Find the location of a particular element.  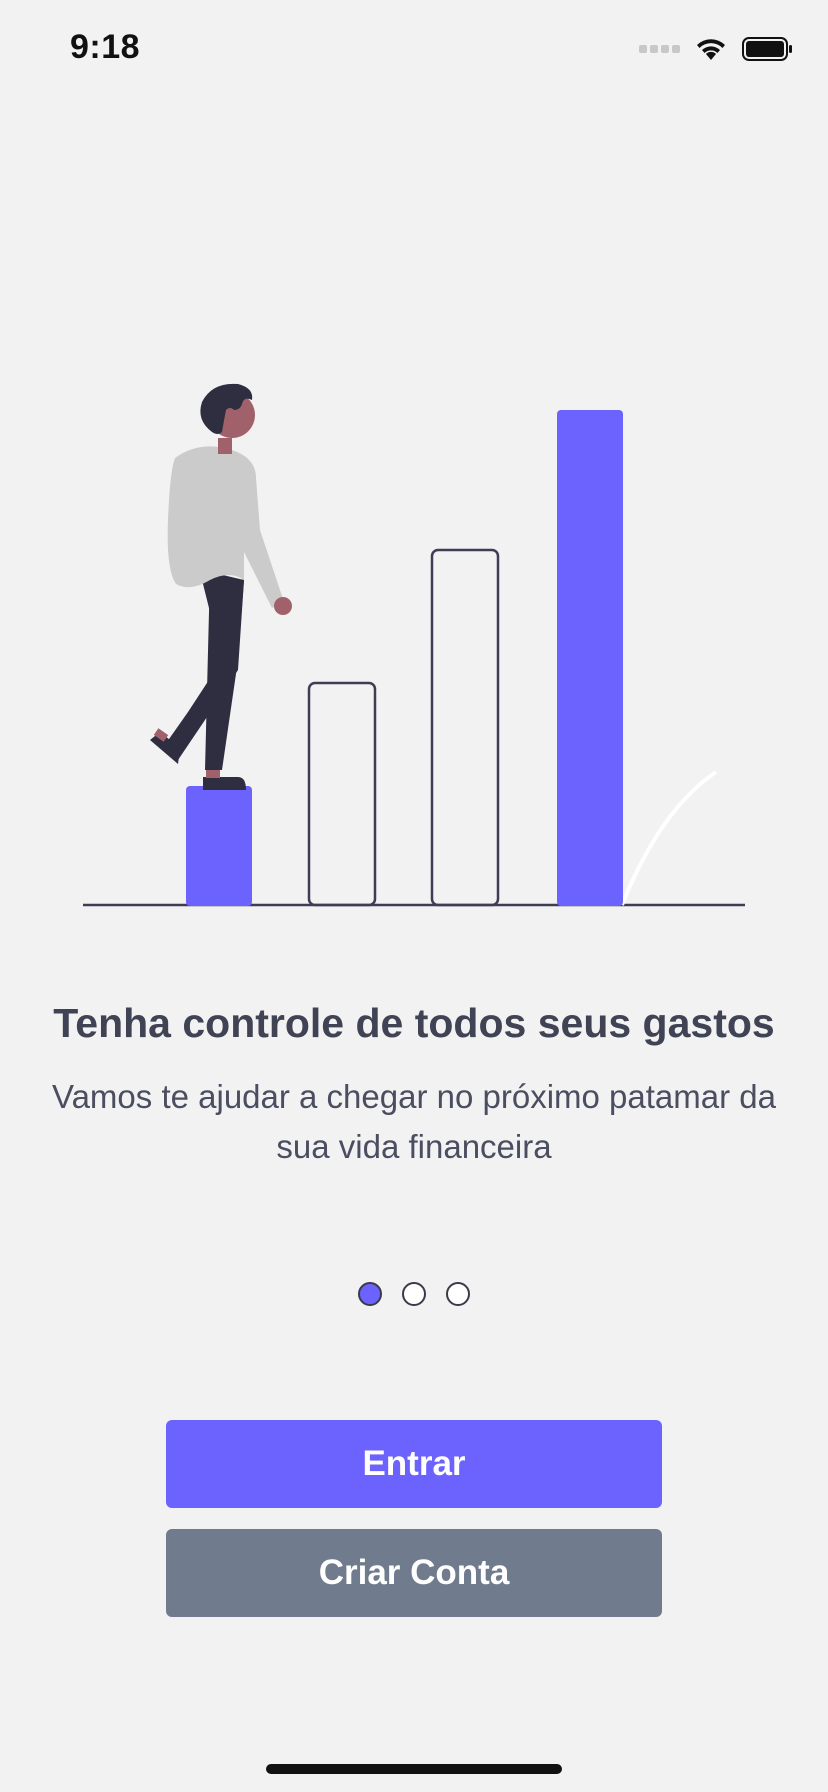

page-indicator is located at coordinates (414, 1294).